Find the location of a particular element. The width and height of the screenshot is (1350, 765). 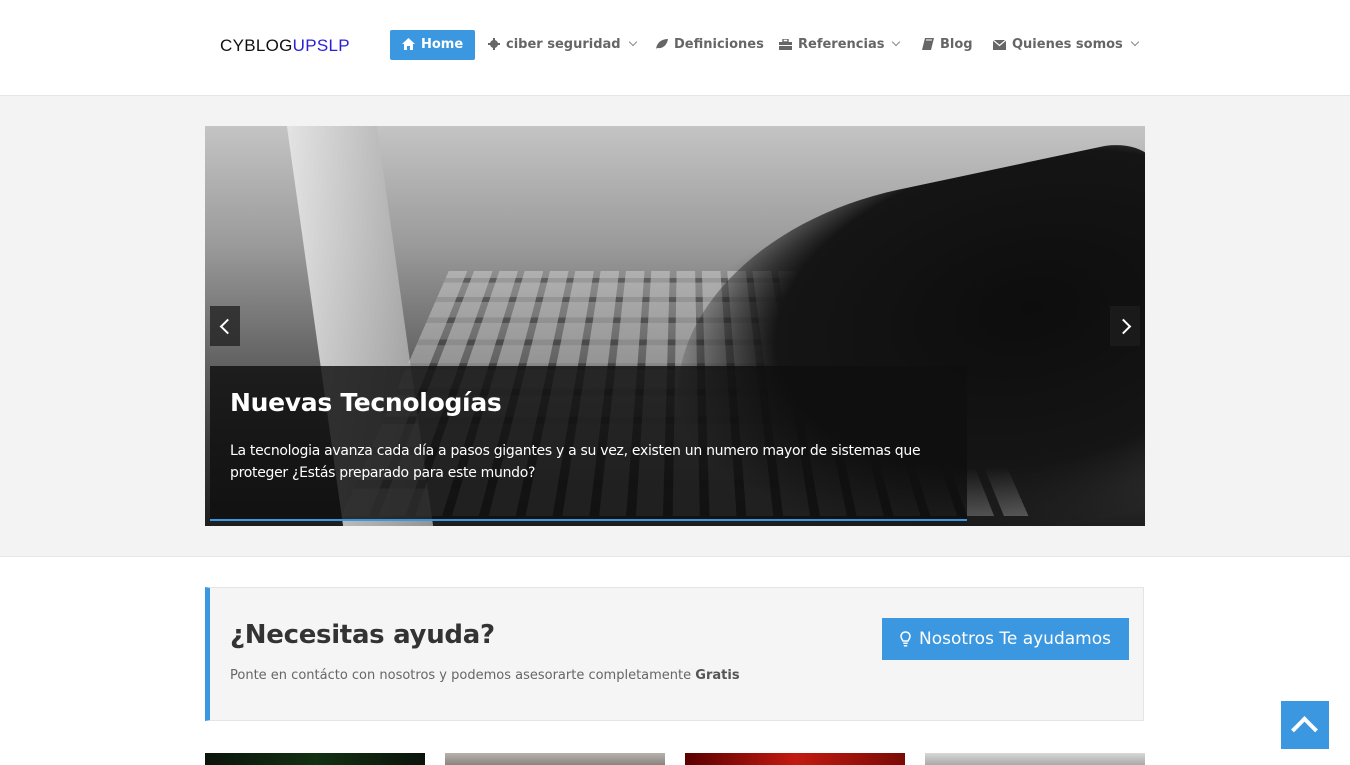

nav-item-home: Home is located at coordinates (433, 45).